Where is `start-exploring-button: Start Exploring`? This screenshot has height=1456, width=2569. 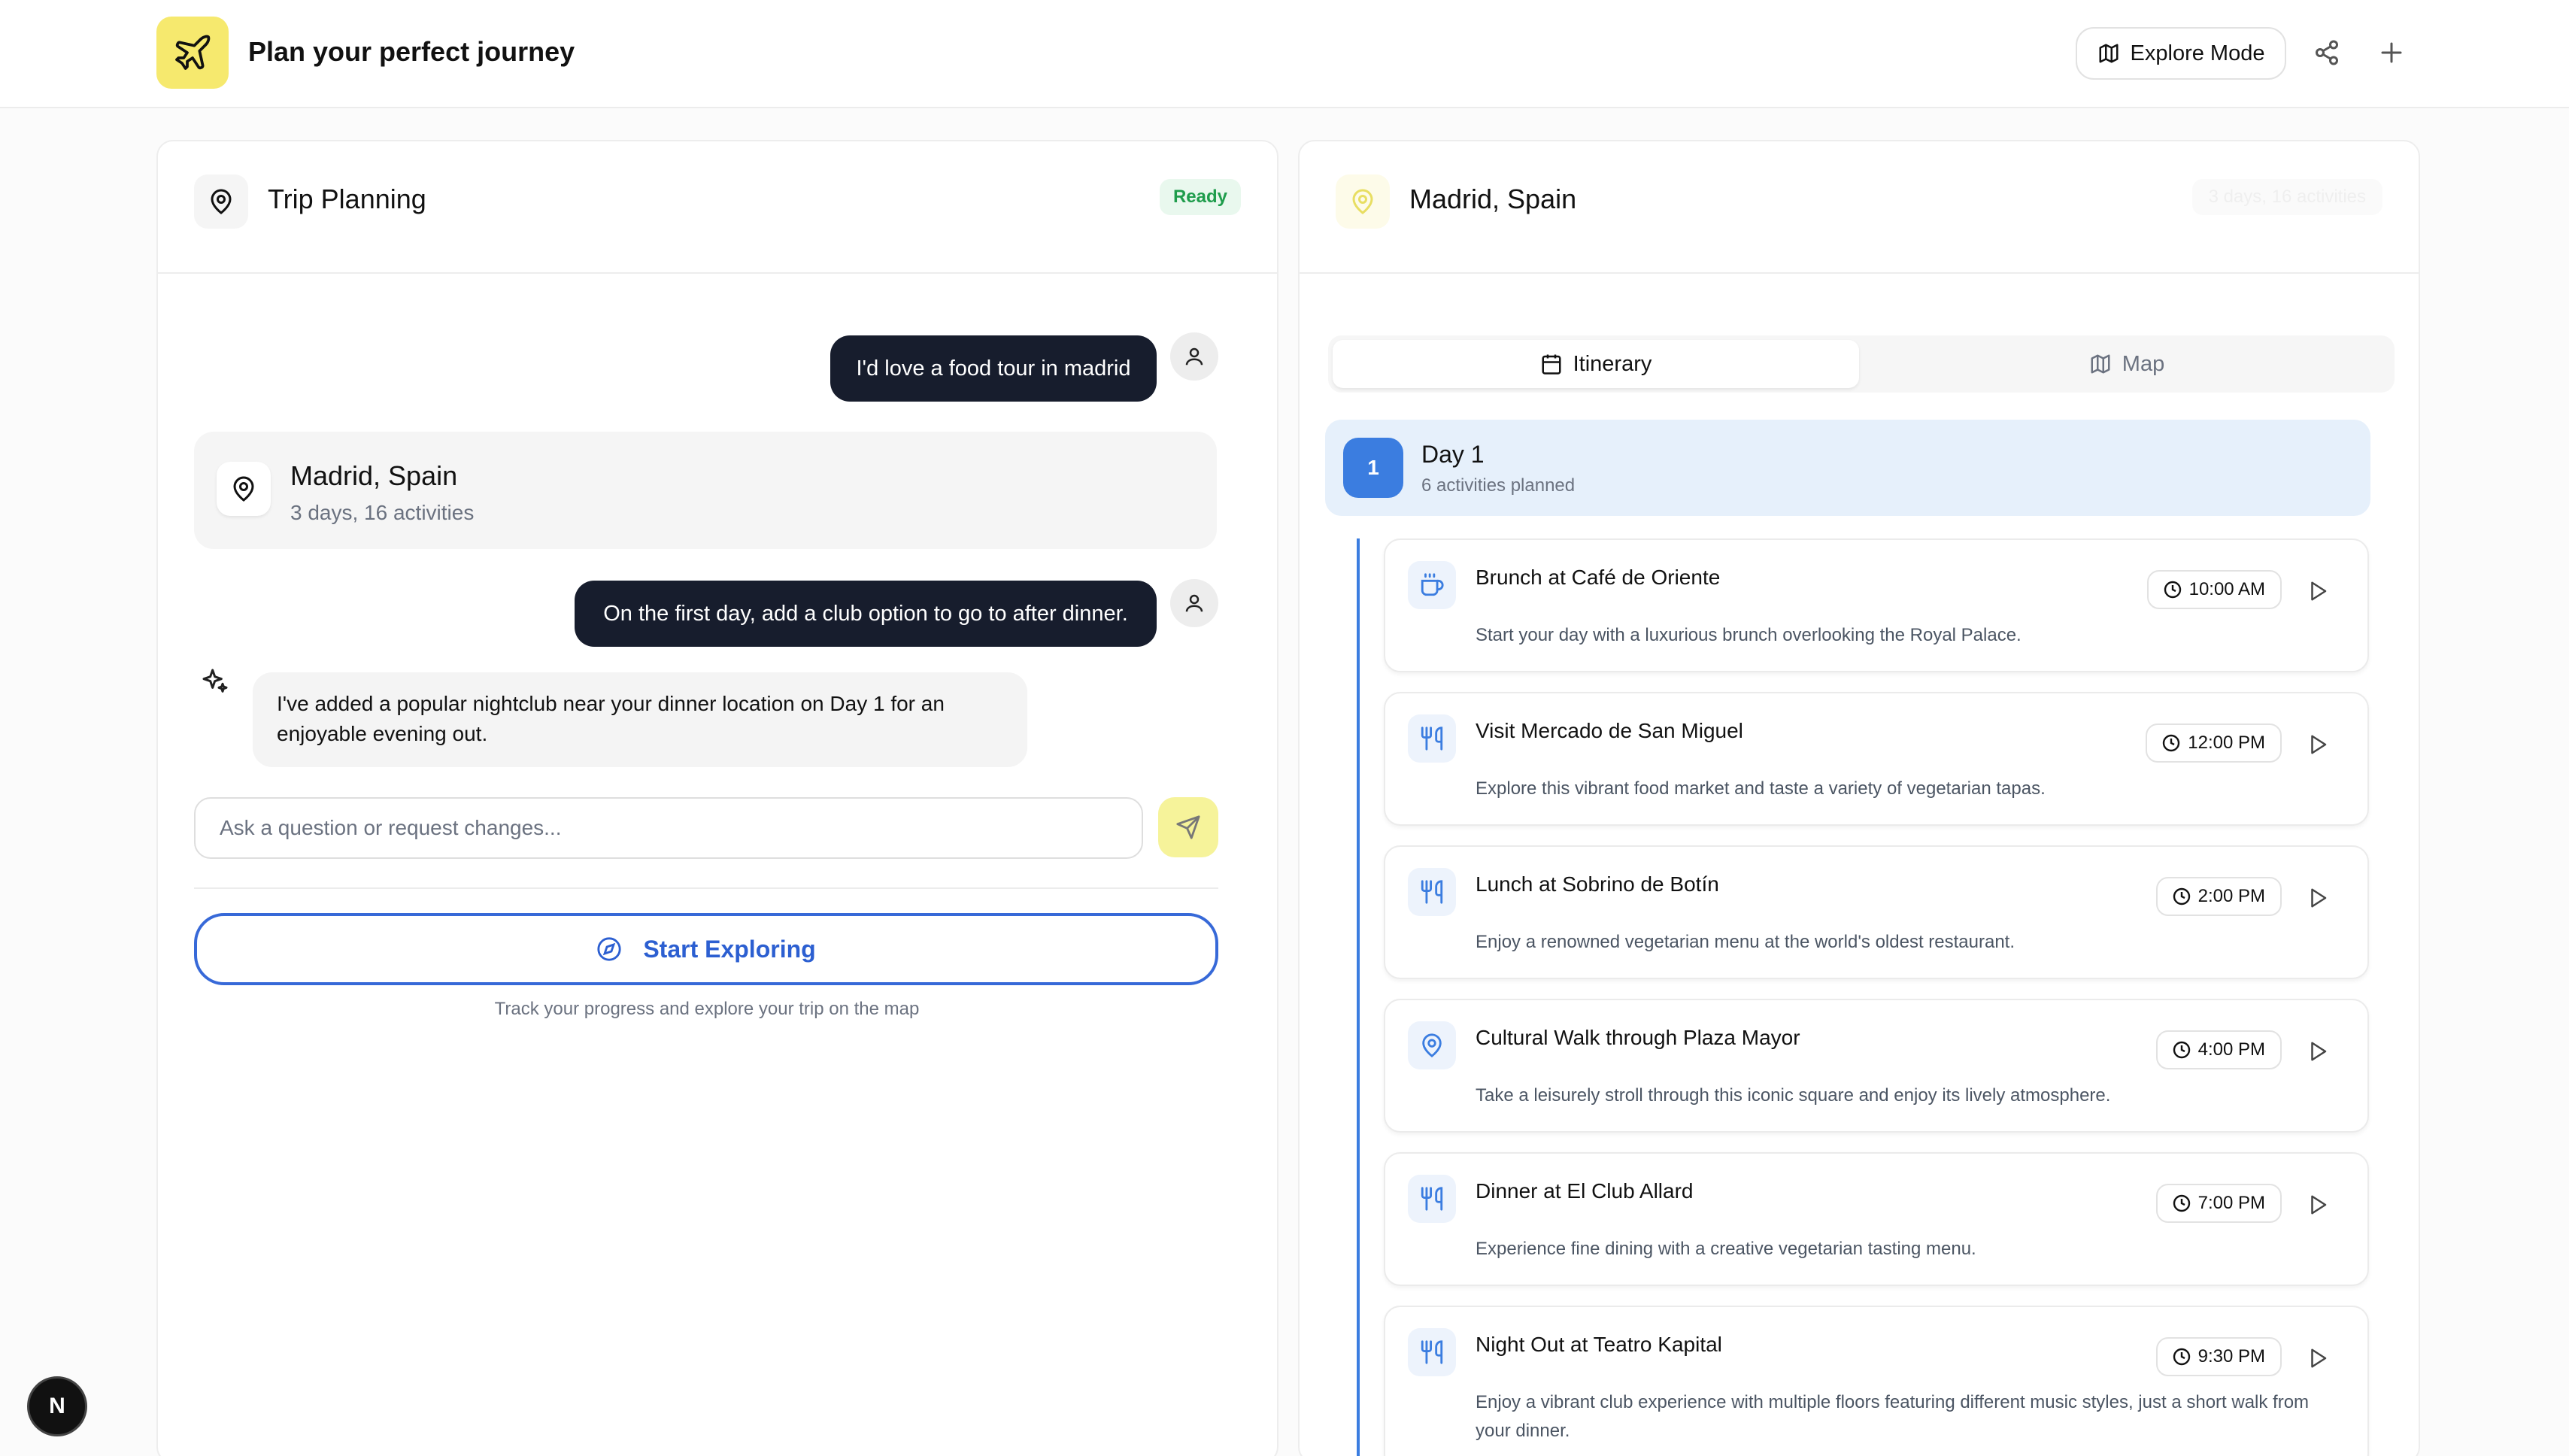 start-exploring-button: Start Exploring is located at coordinates (706, 949).